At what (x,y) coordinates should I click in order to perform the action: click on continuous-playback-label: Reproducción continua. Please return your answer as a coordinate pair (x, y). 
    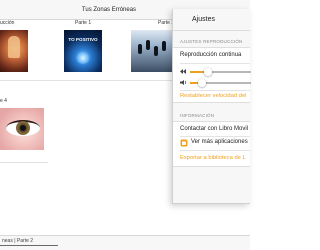
    Looking at the image, I should click on (210, 55).